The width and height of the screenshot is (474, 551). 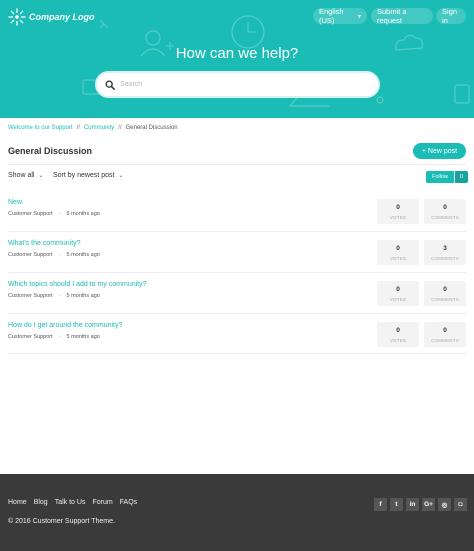 I want to click on sort-dropdown: Sort by newest post ⌄, so click(x=88, y=175).